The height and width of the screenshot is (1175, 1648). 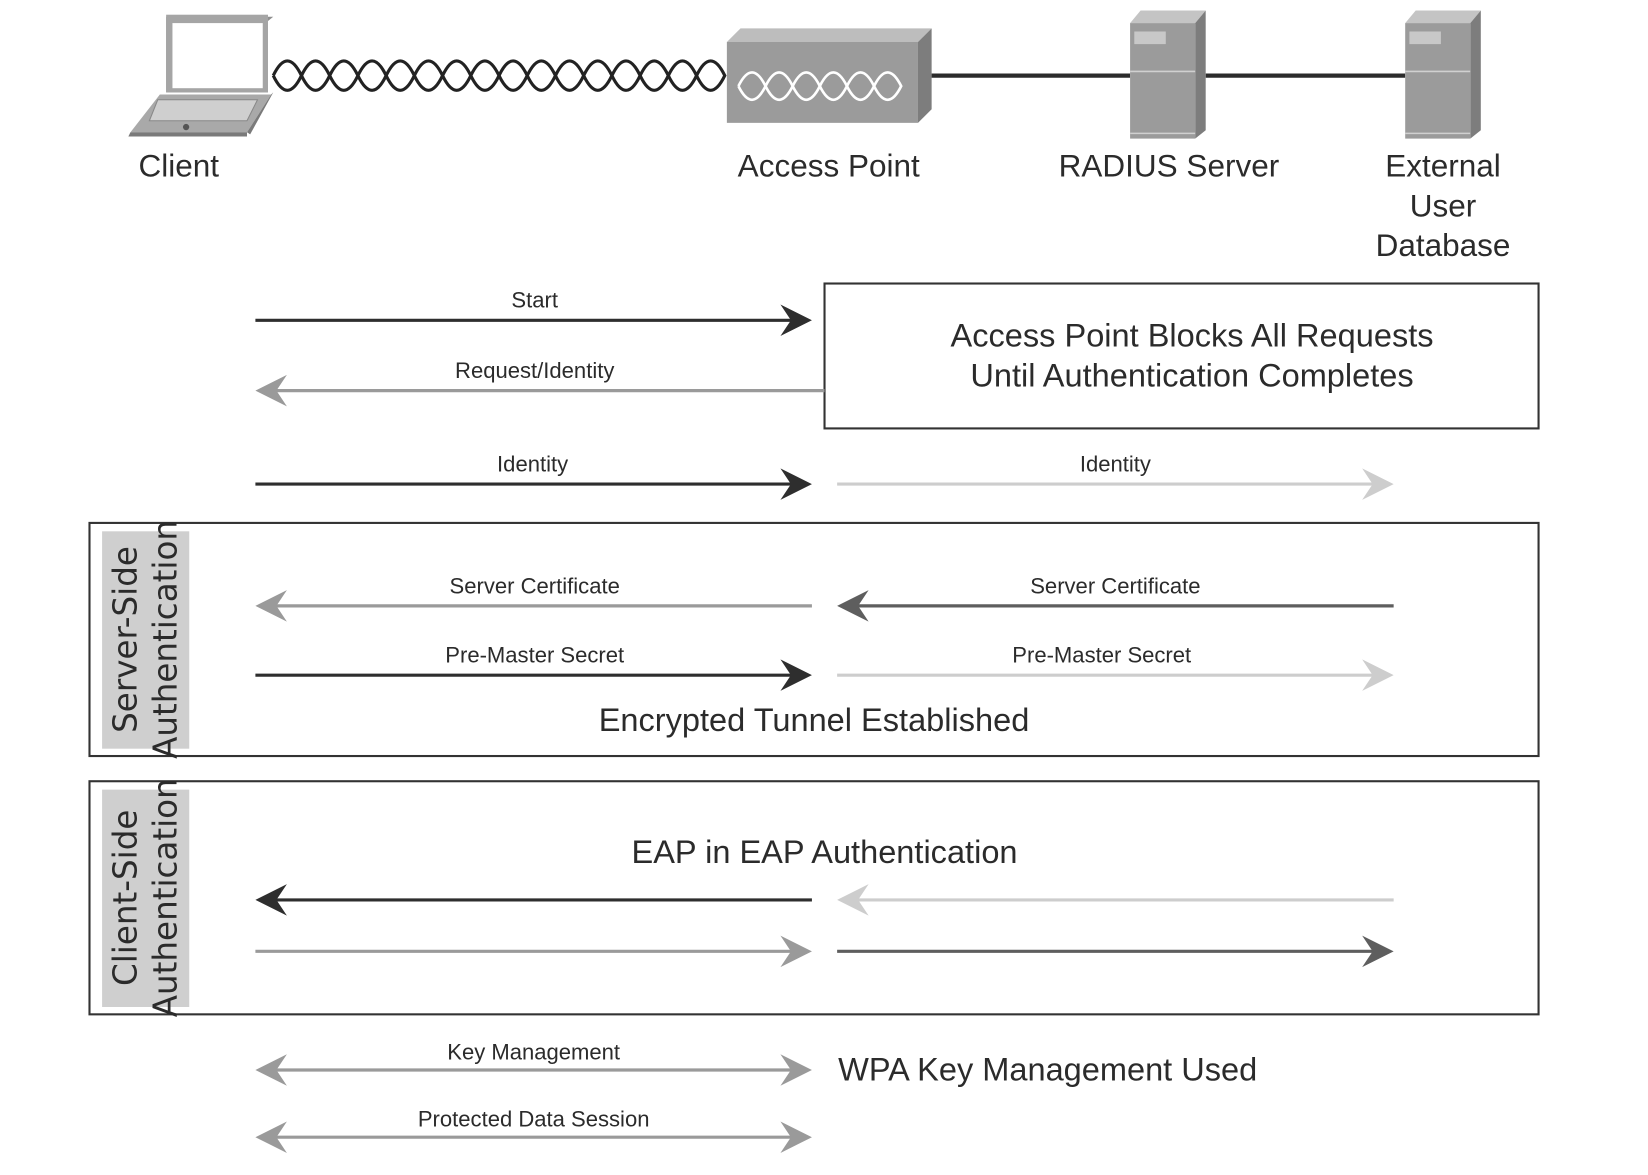 What do you see at coordinates (1443, 245) in the screenshot?
I see `external-db-label-line3: Database` at bounding box center [1443, 245].